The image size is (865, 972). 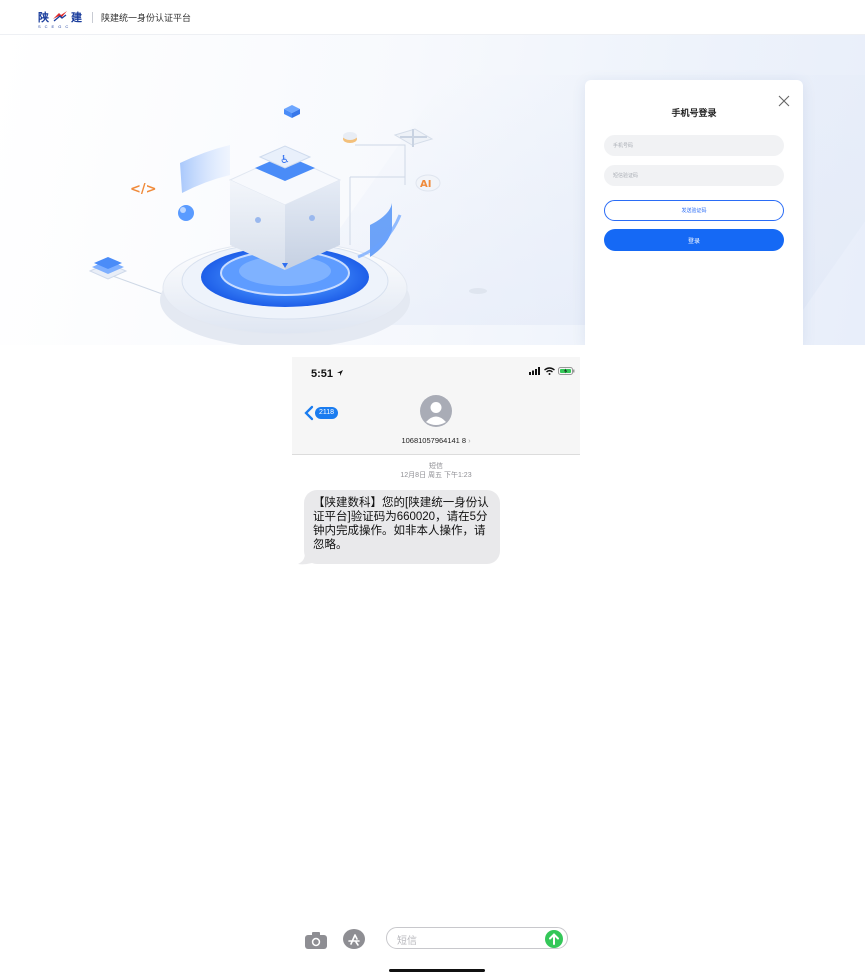 I want to click on login-card: 手机号登录 发送验证码 登录, so click(x=694, y=212).